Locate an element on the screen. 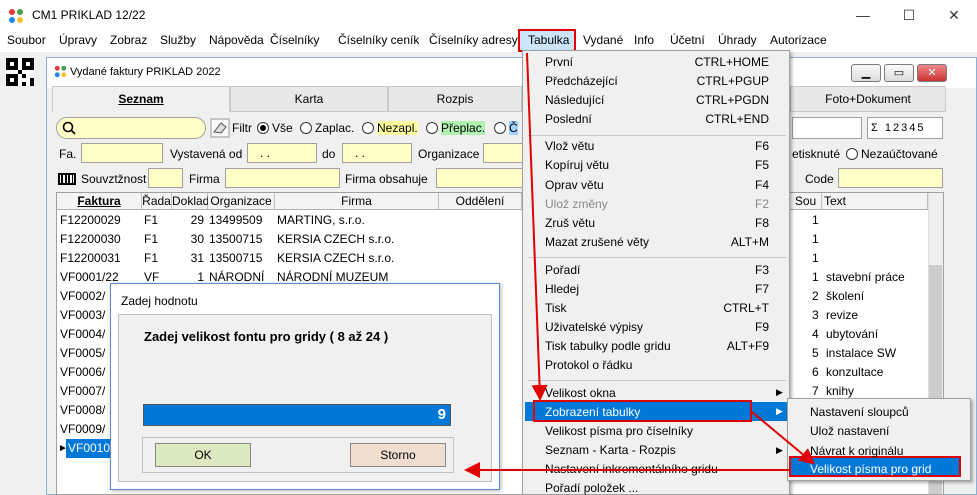  minimize-button: — is located at coordinates (863, 15).